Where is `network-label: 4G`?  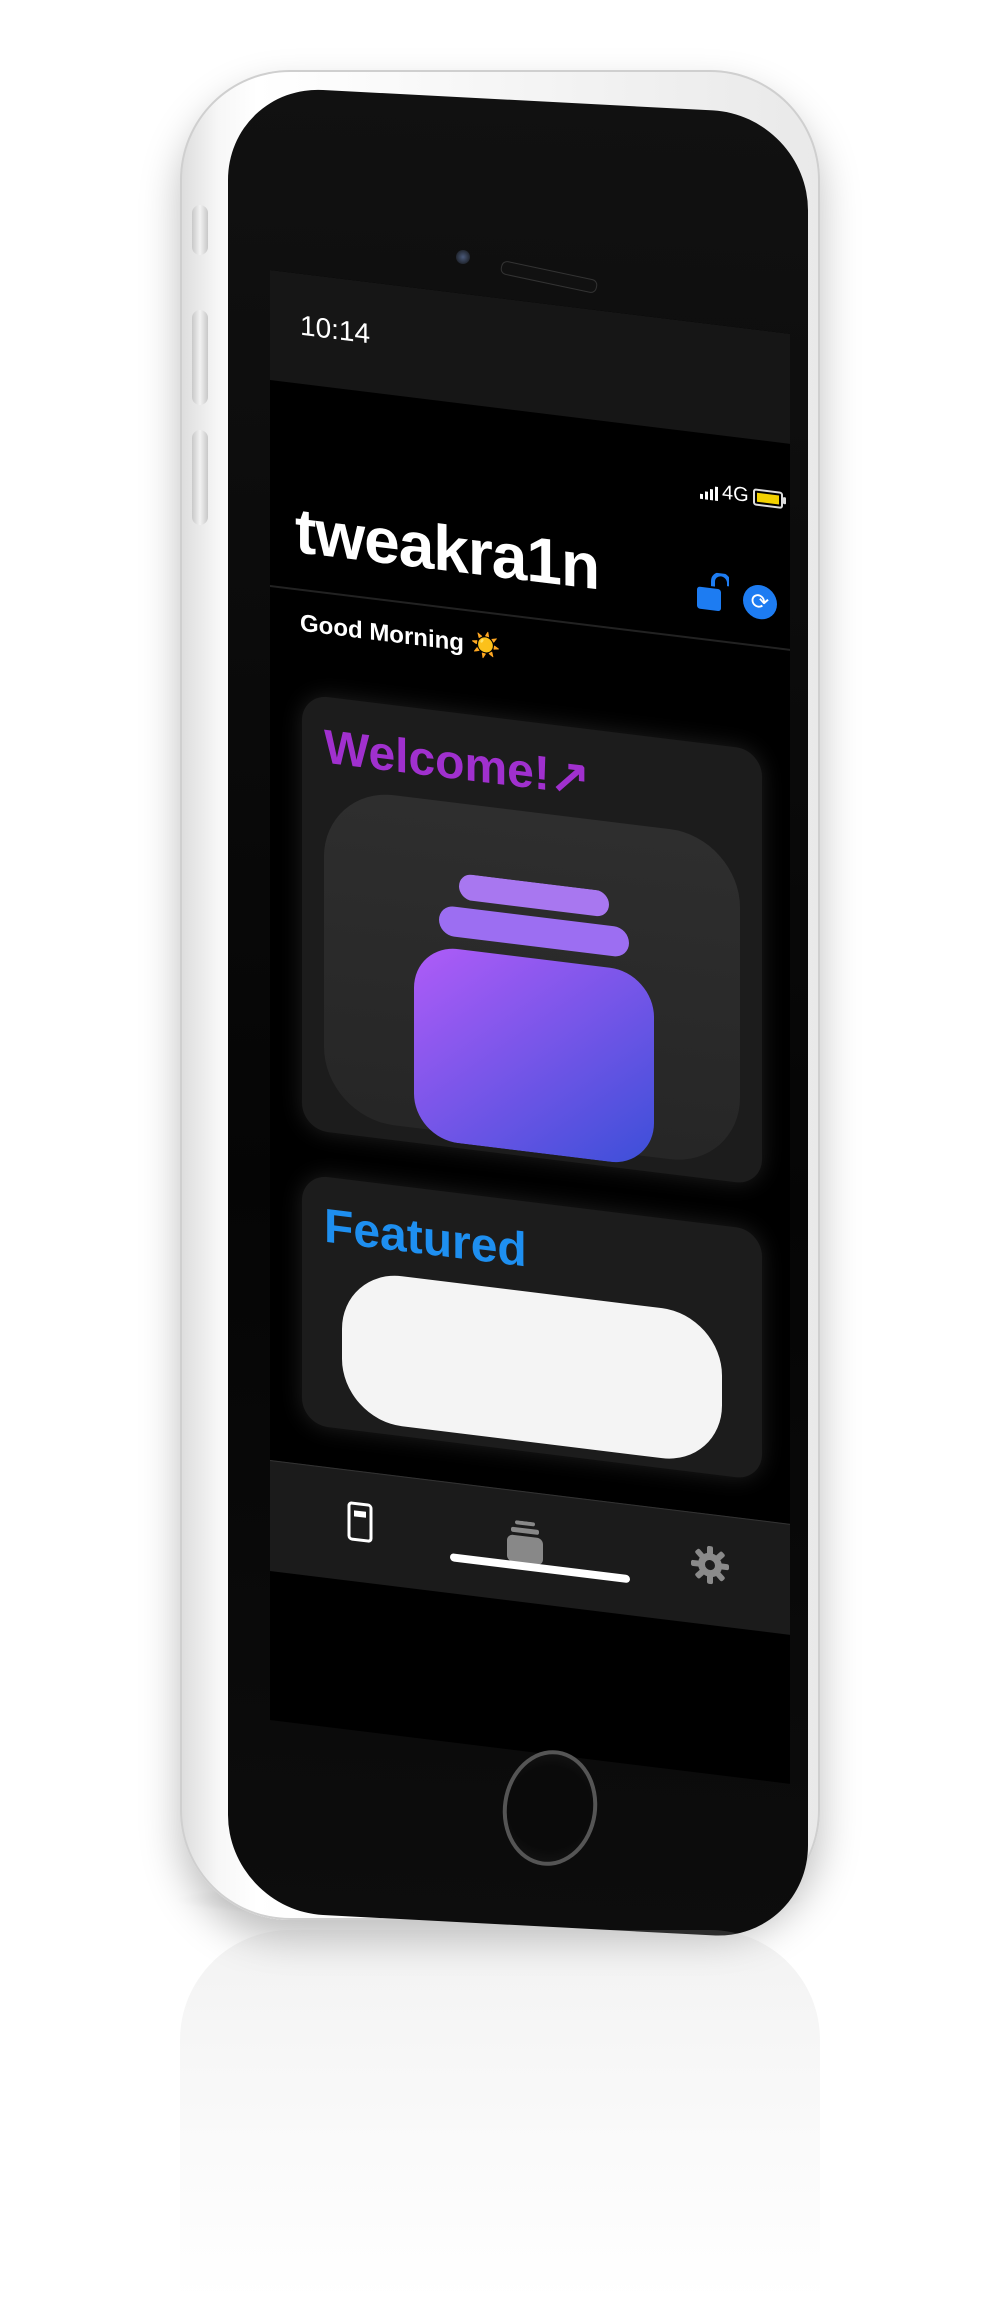 network-label: 4G is located at coordinates (735, 494).